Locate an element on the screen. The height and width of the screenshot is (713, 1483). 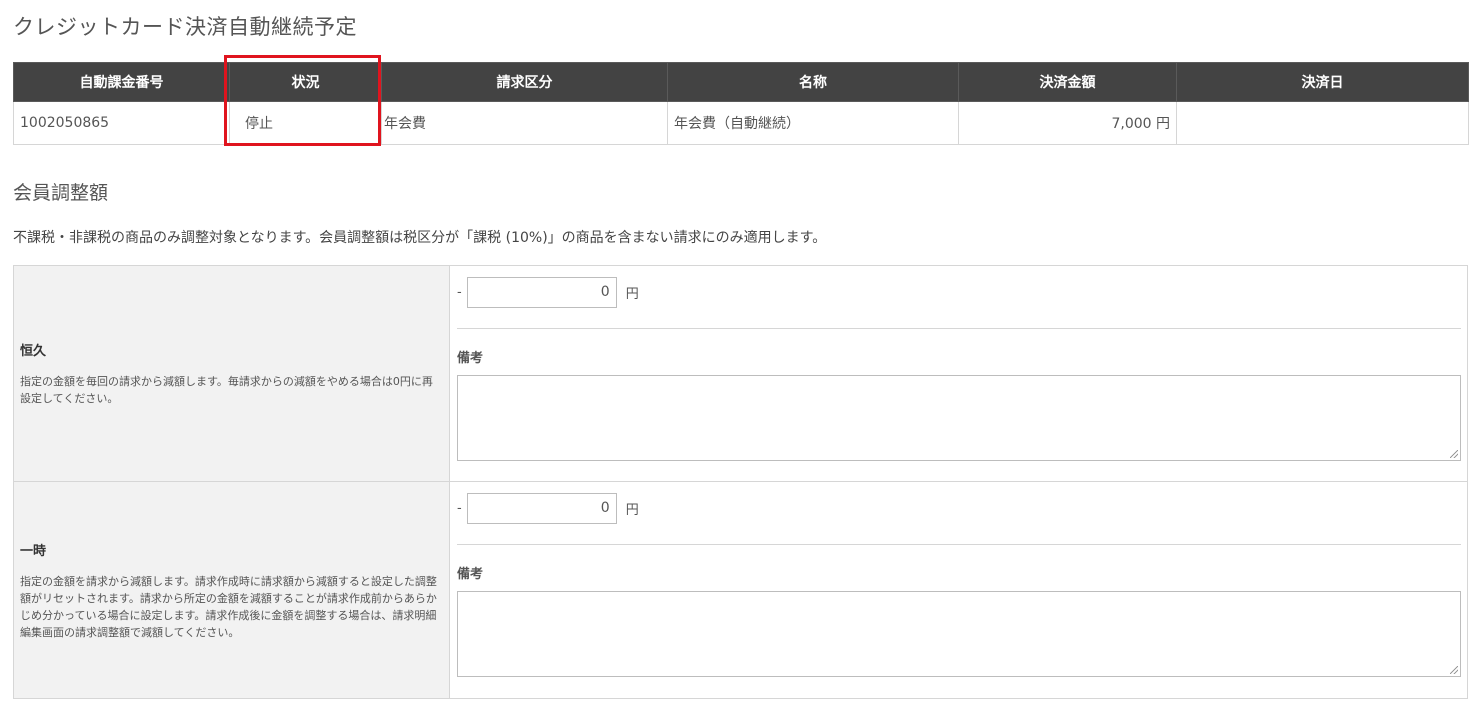
permanent-remark-textarea is located at coordinates (959, 418).